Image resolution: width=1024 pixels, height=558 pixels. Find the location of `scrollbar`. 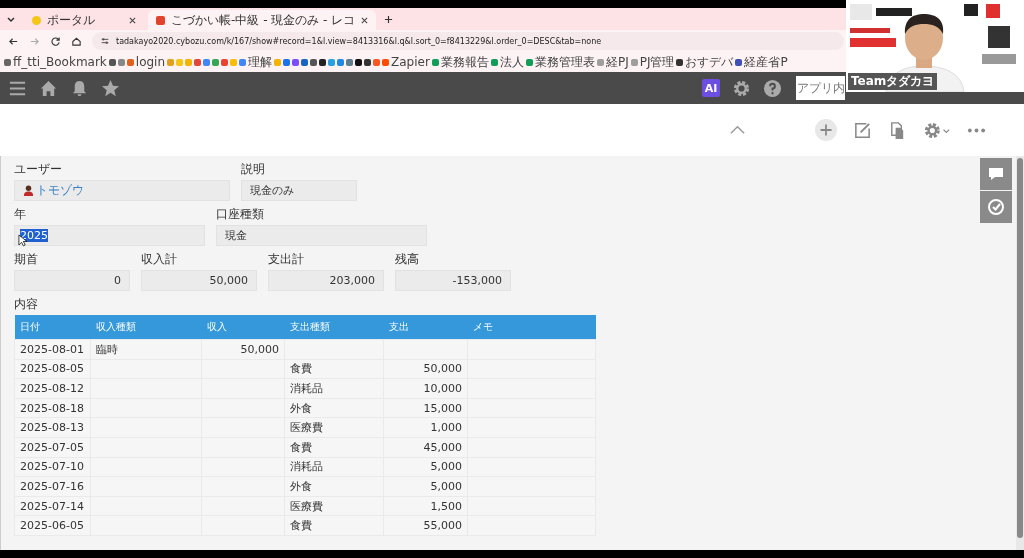

scrollbar is located at coordinates (1020, 353).